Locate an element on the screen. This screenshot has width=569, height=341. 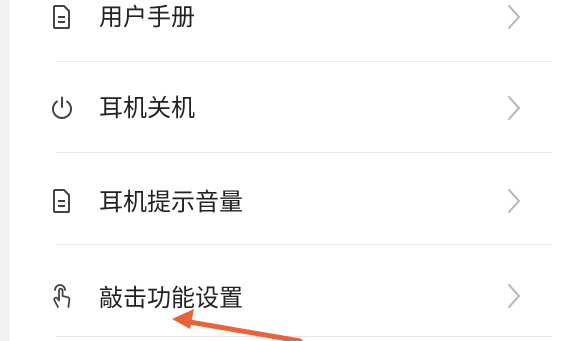
divider is located at coordinates (304, 336).